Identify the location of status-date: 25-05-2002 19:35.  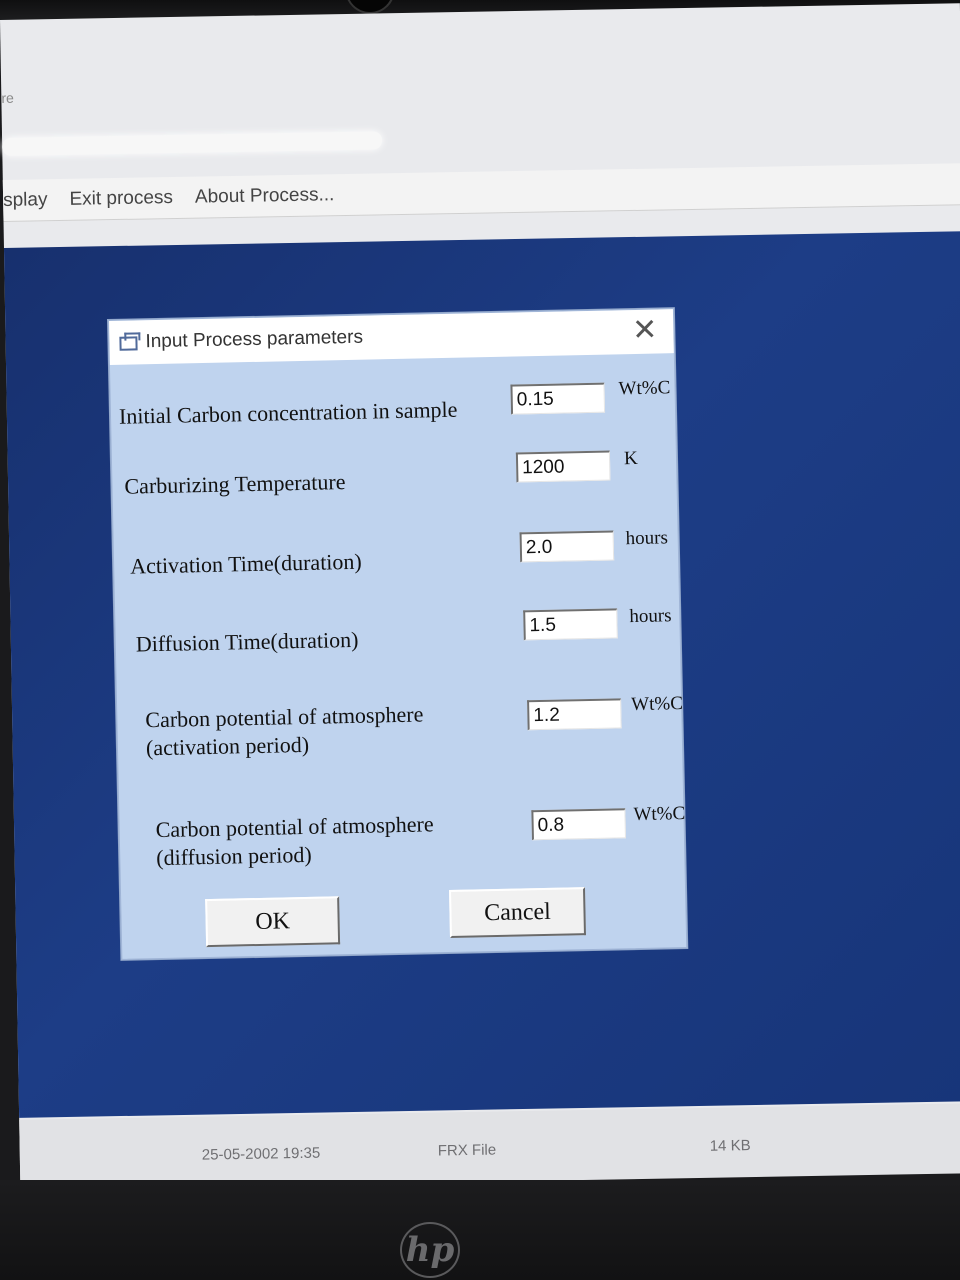
(261, 1154).